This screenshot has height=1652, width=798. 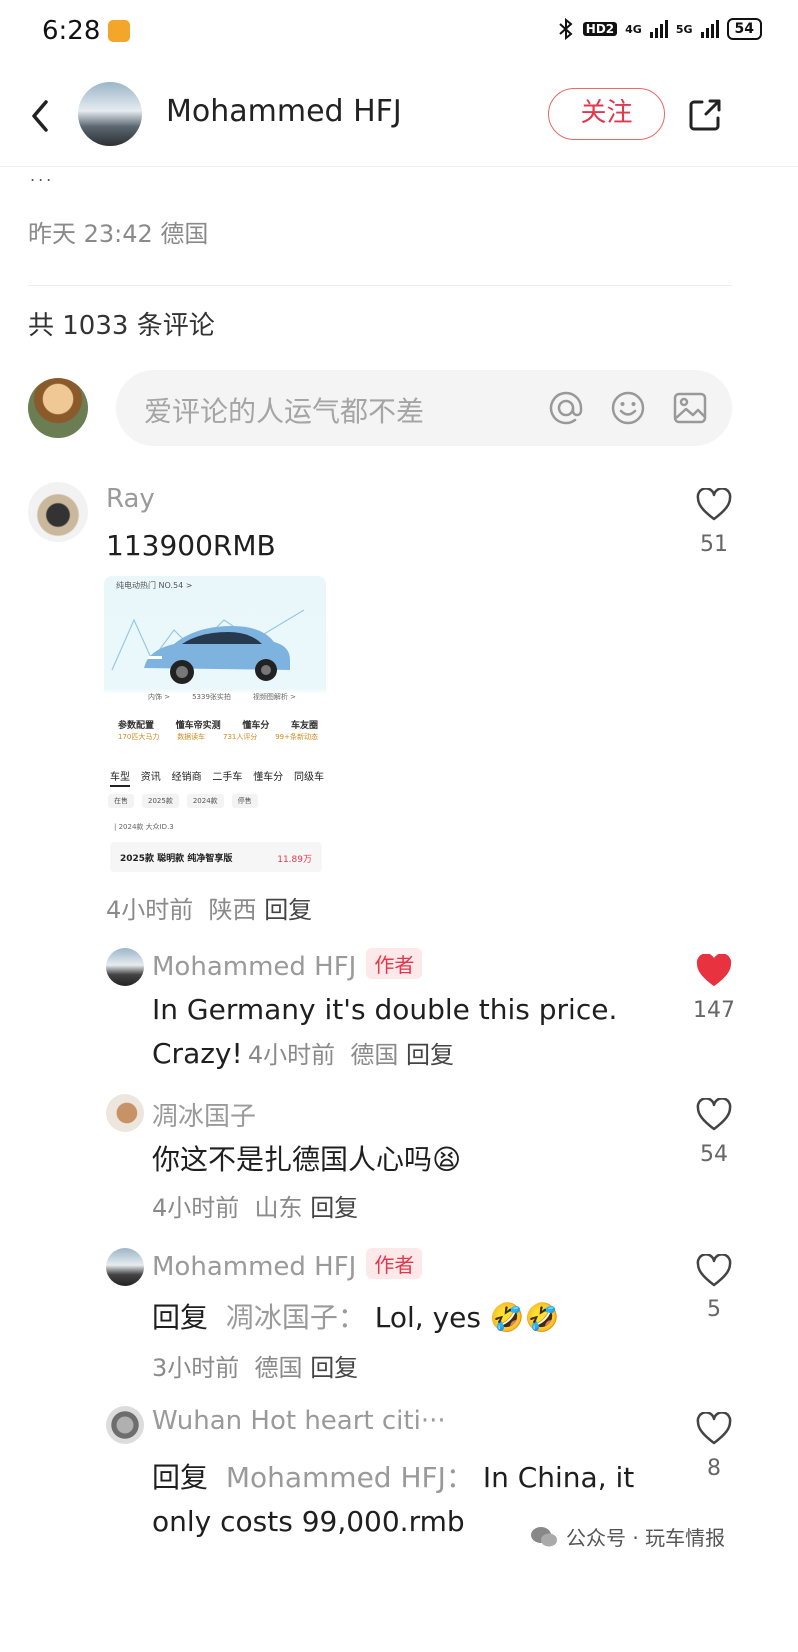 I want to click on image-stat-values: 170匹大马力 数据读车 731人评分 99+条新动态, so click(x=218, y=737).